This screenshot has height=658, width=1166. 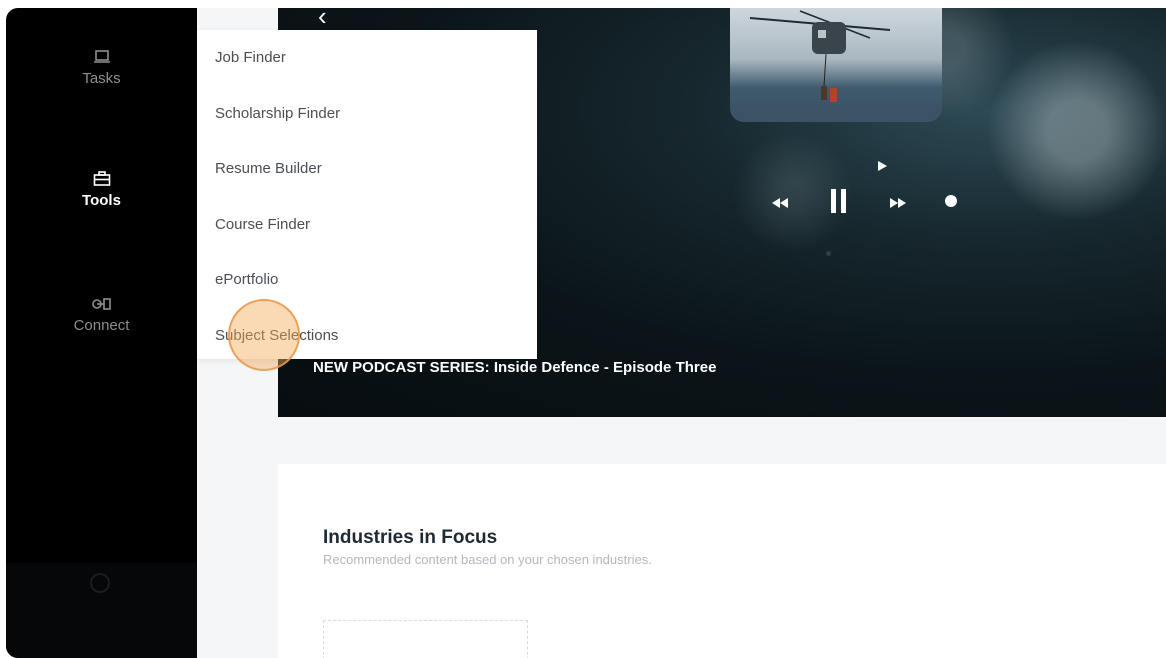 What do you see at coordinates (101, 325) in the screenshot?
I see `sidebar-item-label: Connect` at bounding box center [101, 325].